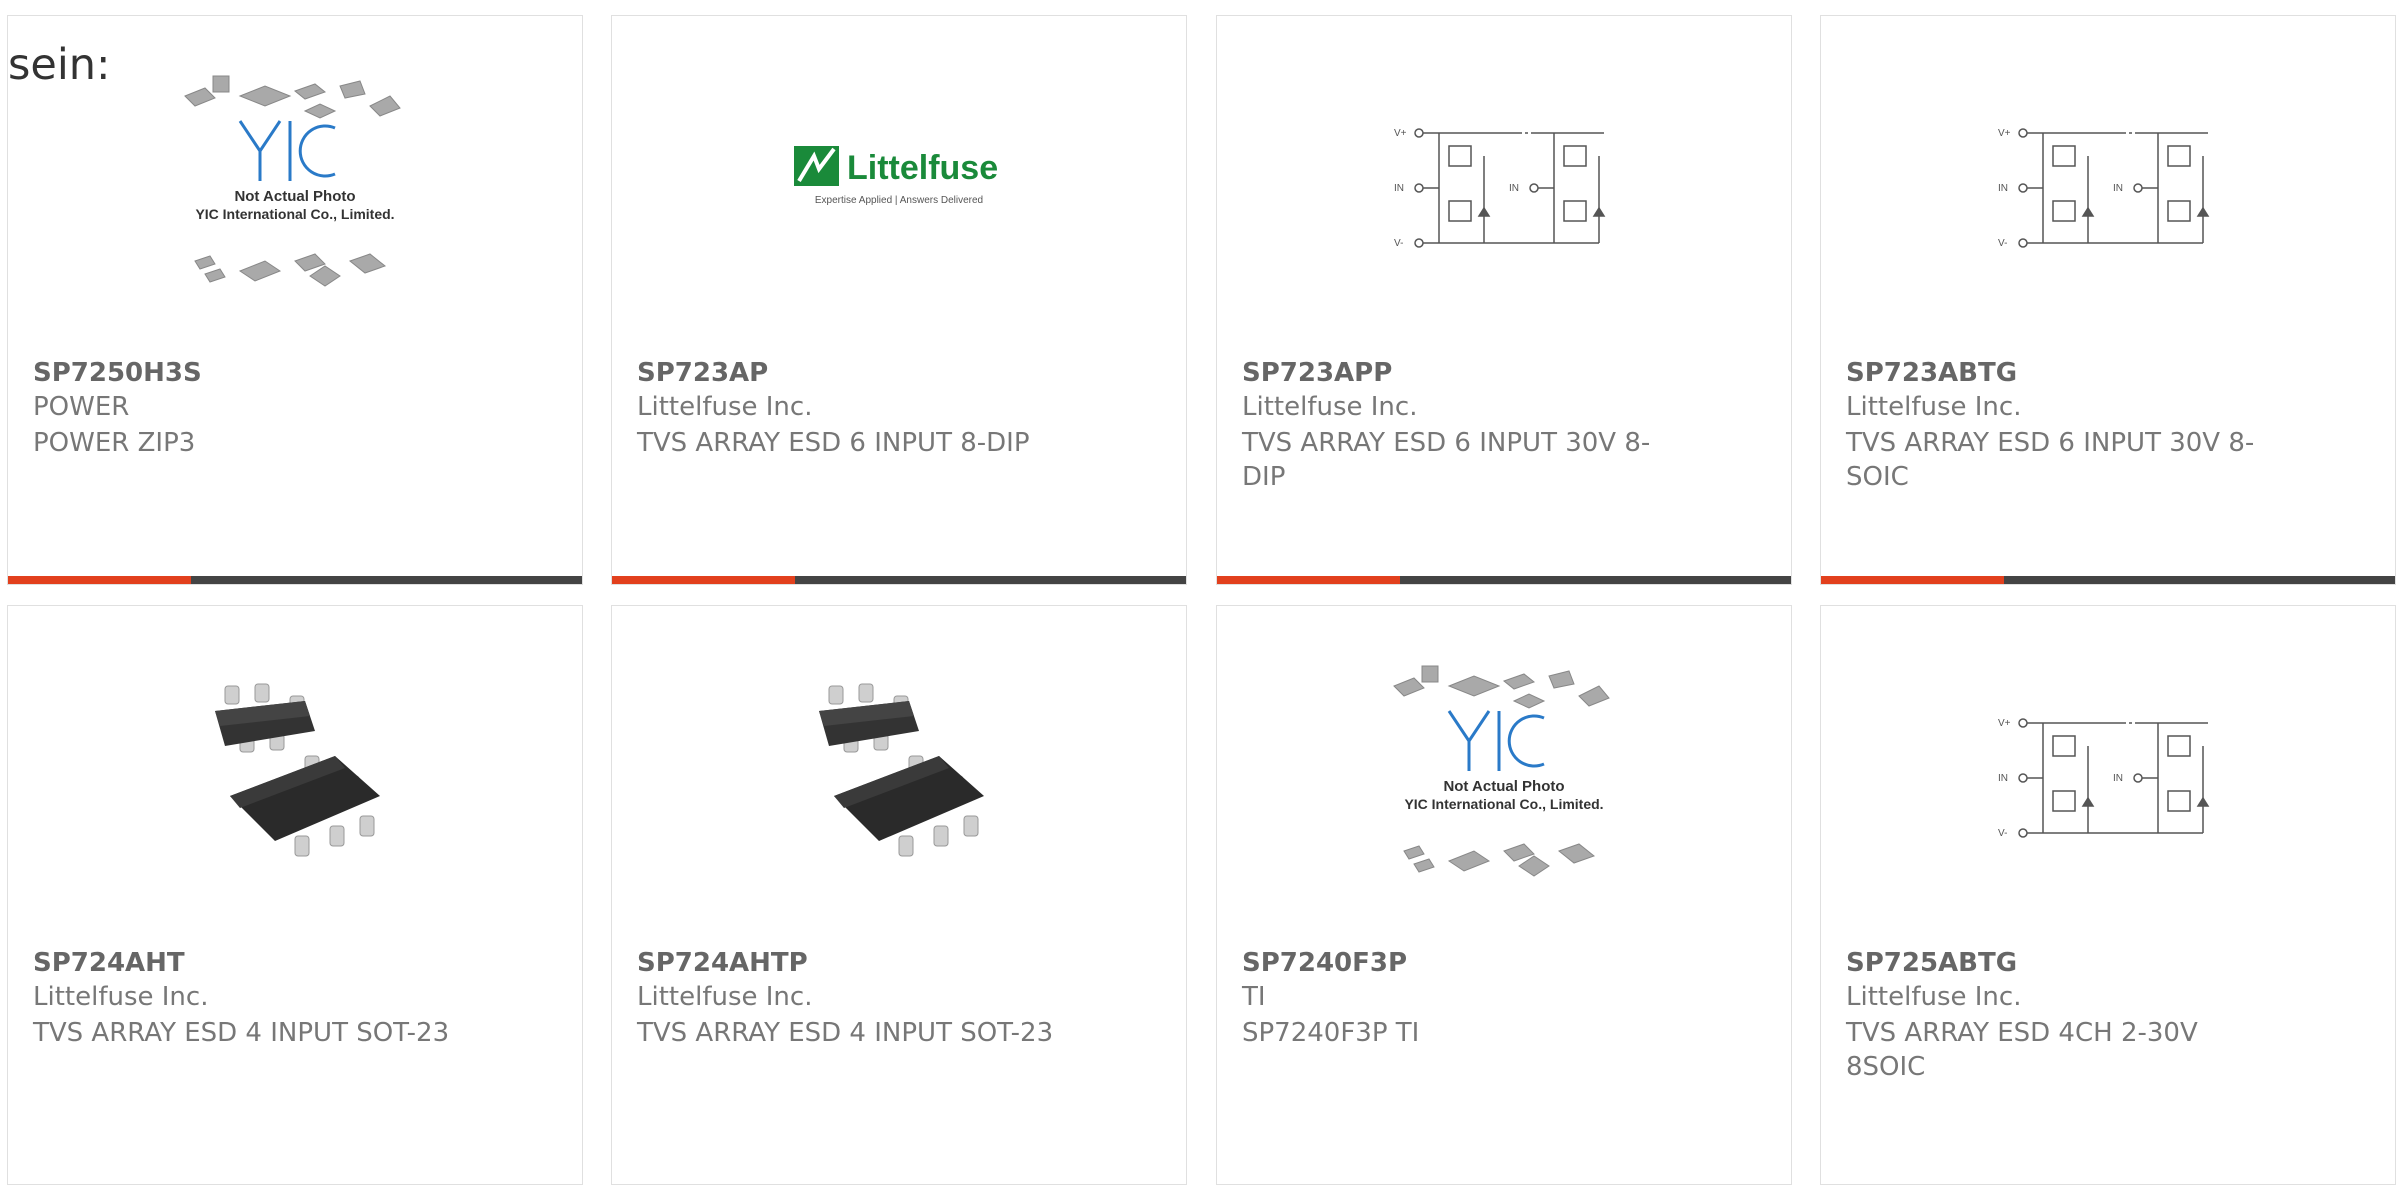  Describe the element at coordinates (109, 963) in the screenshot. I see `part-number: SP724AHT` at that location.